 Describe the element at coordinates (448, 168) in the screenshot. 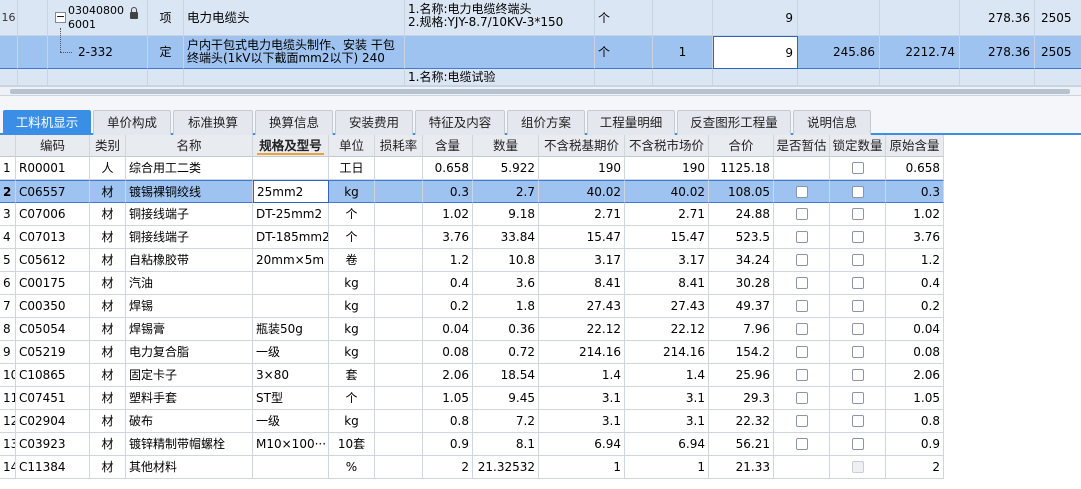

I see `content-cell: 0.658` at that location.